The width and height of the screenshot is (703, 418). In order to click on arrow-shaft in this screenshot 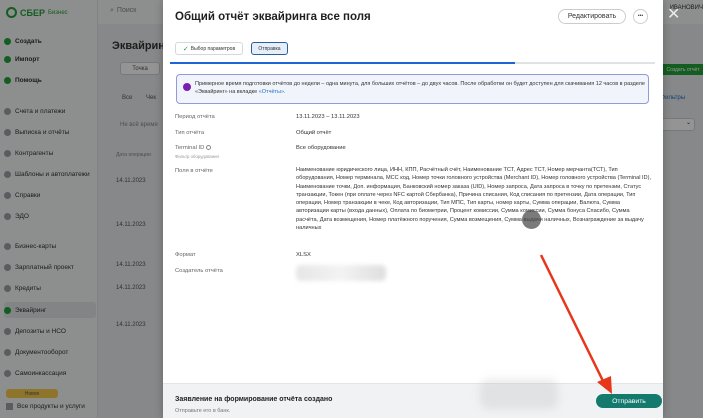, I will do `click(572, 319)`.